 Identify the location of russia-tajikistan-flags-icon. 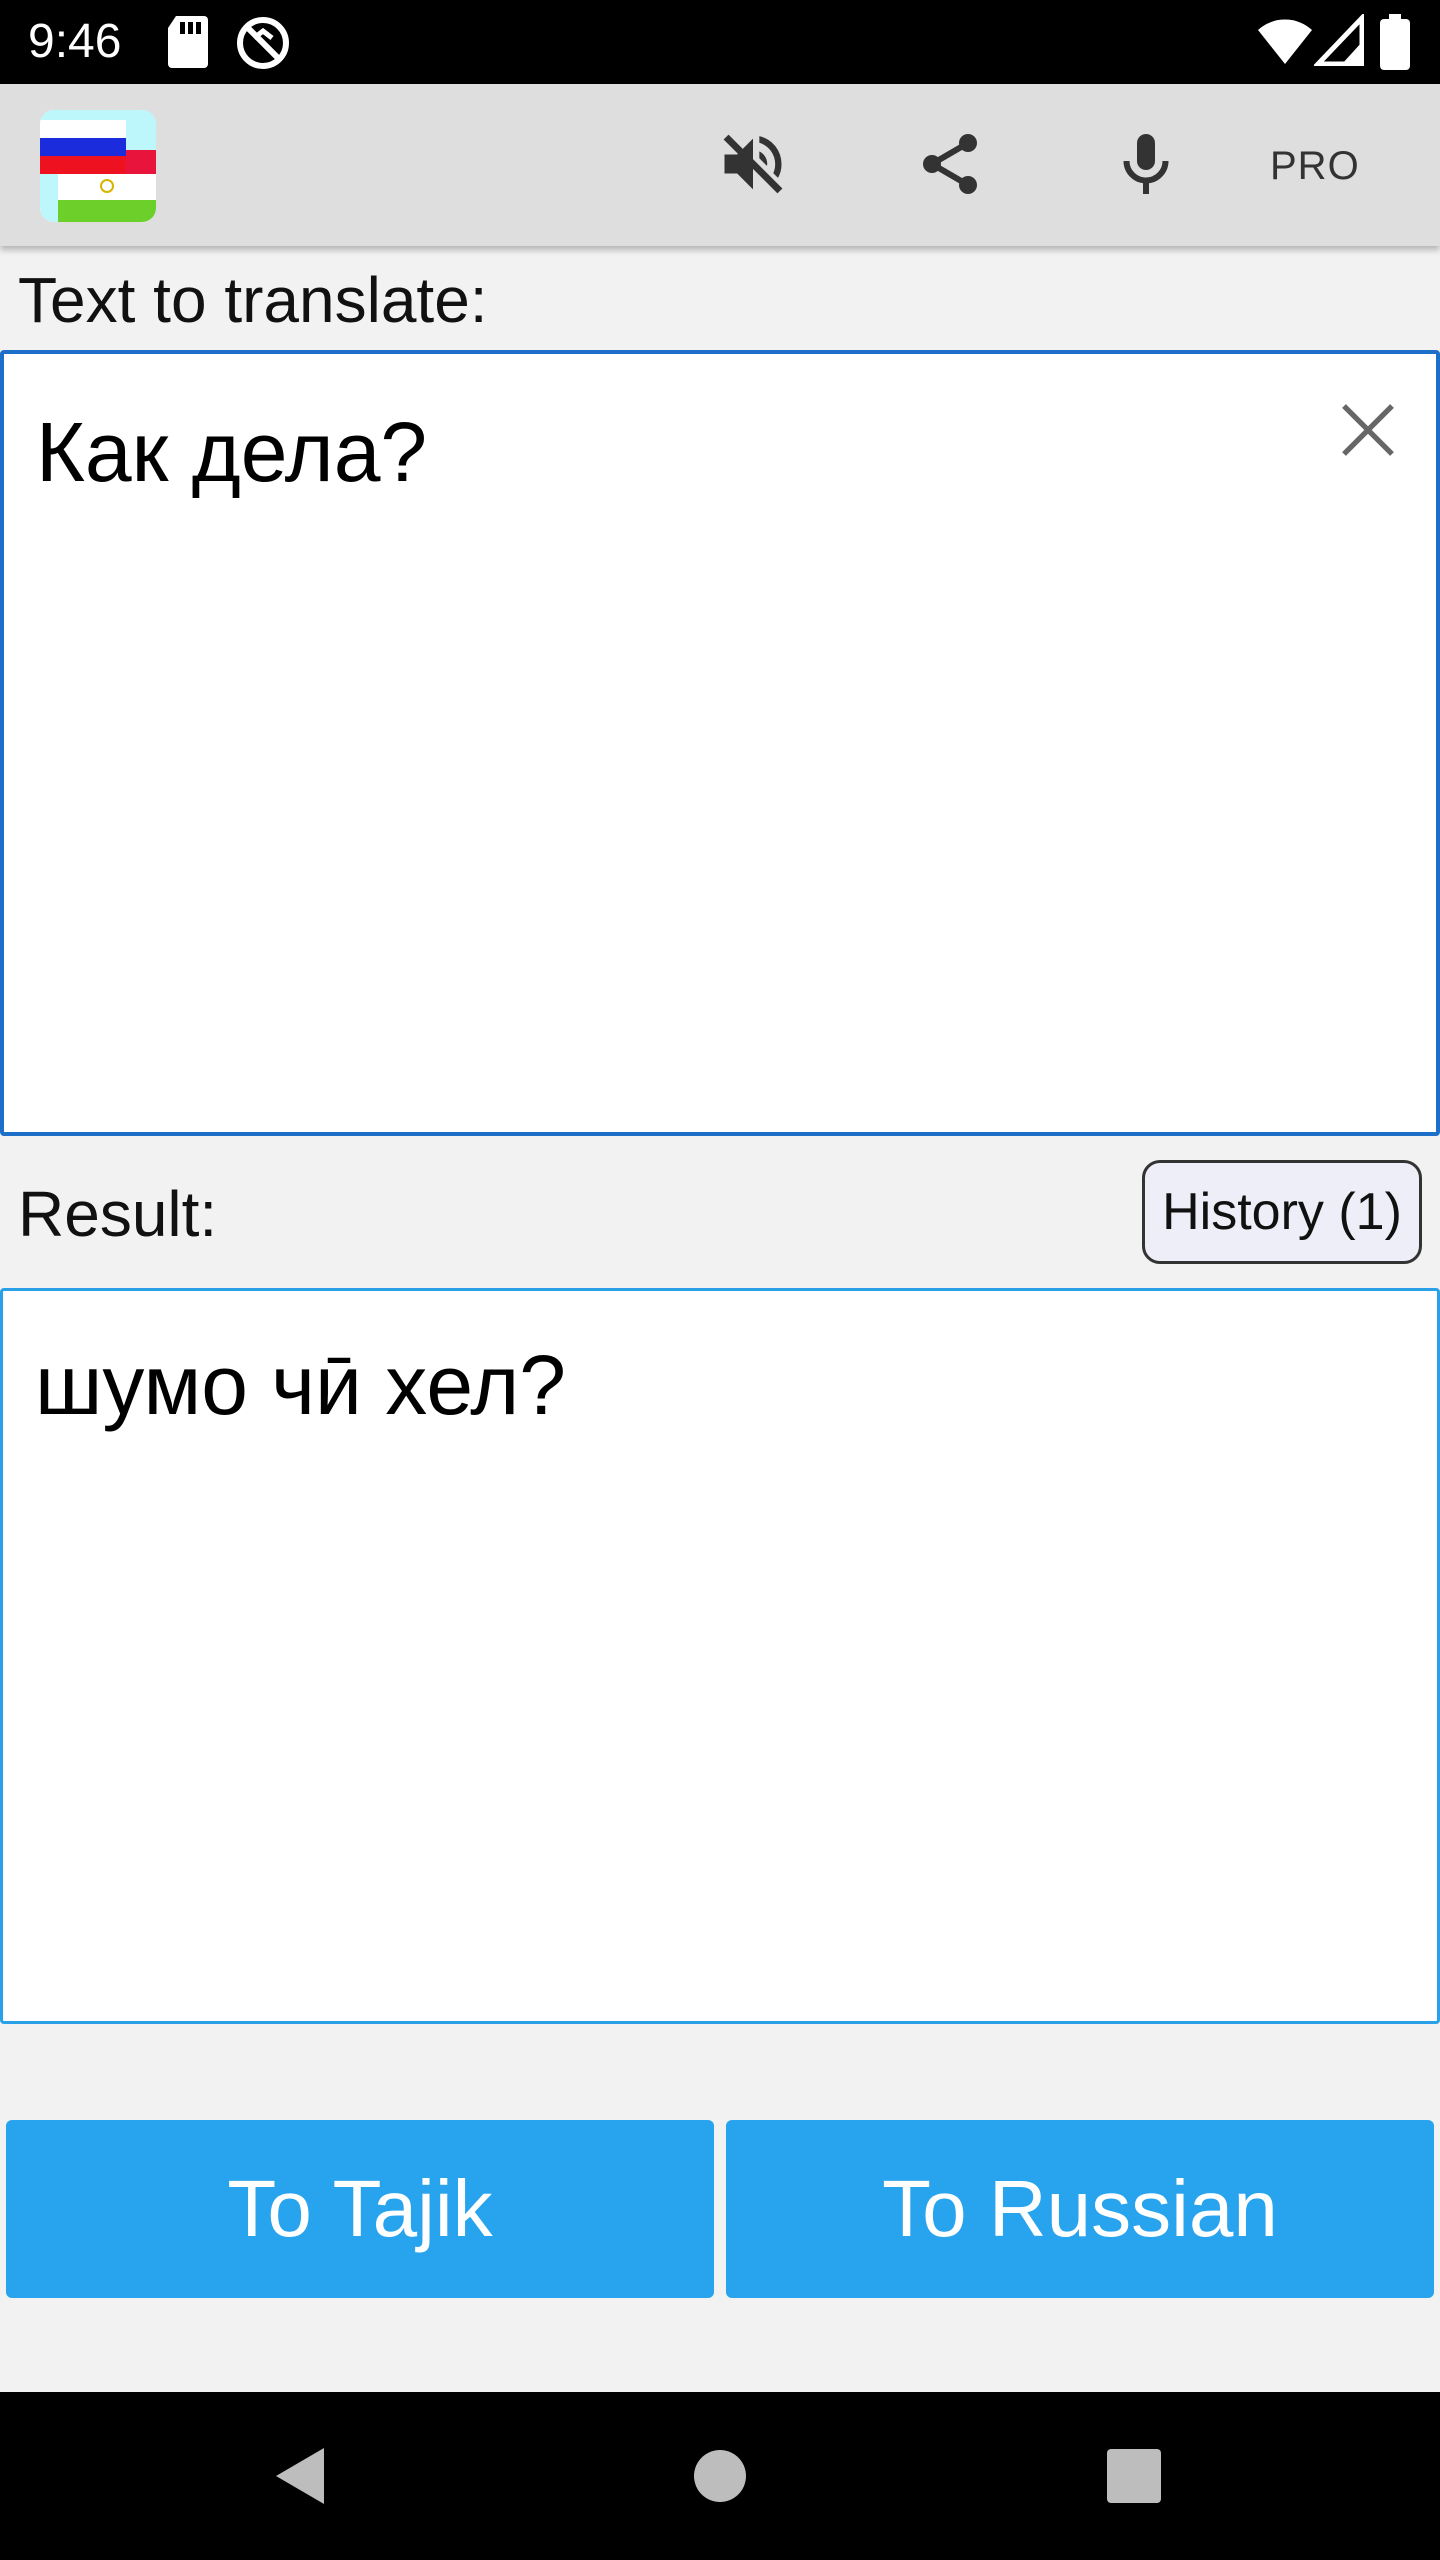
(98, 166).